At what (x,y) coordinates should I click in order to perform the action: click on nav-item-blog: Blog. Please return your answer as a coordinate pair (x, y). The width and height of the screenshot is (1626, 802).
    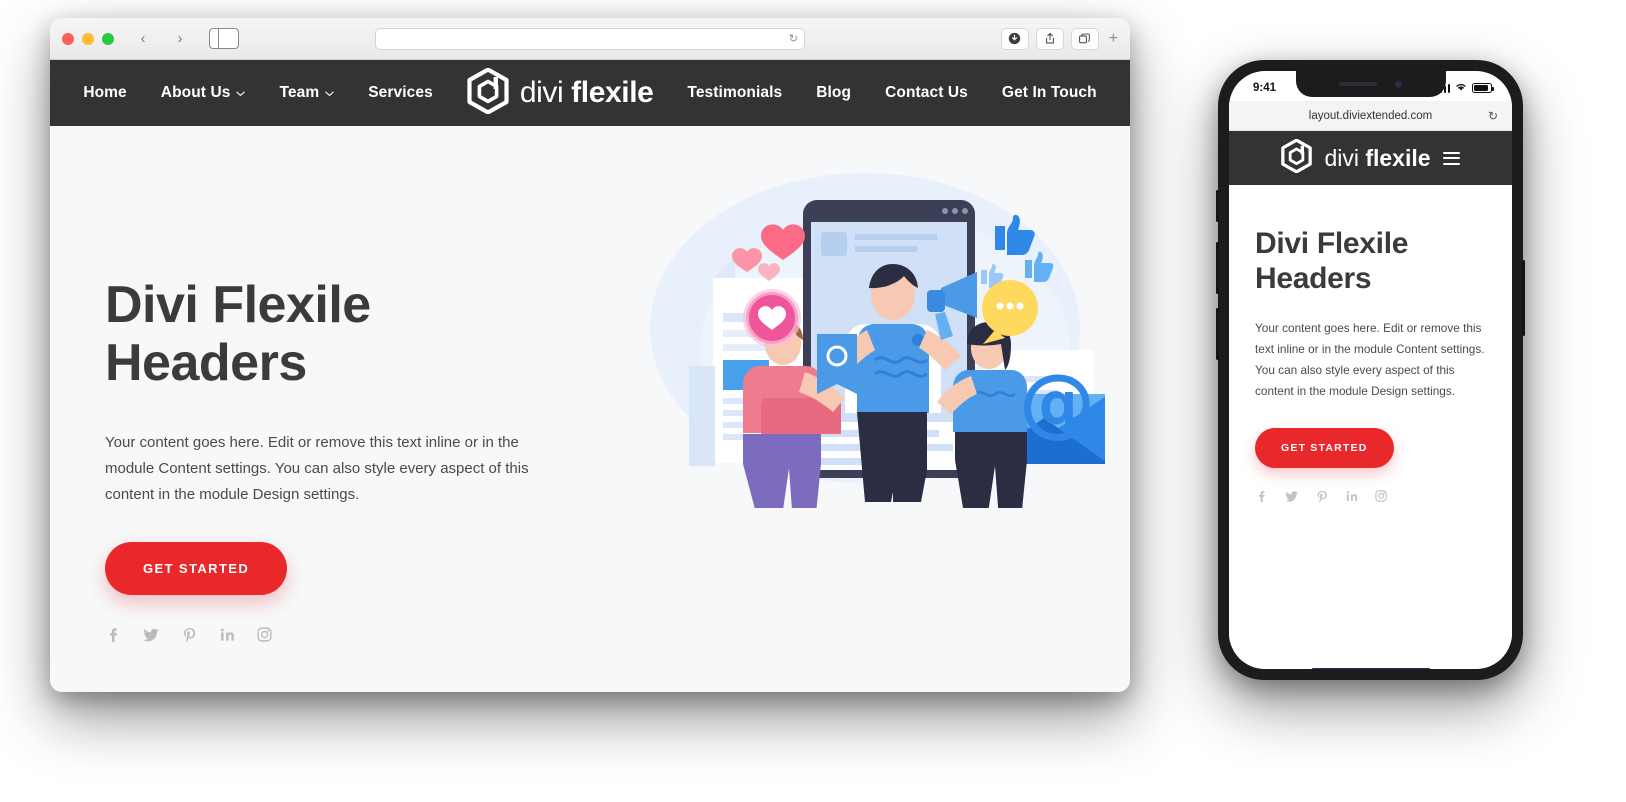
    Looking at the image, I should click on (833, 93).